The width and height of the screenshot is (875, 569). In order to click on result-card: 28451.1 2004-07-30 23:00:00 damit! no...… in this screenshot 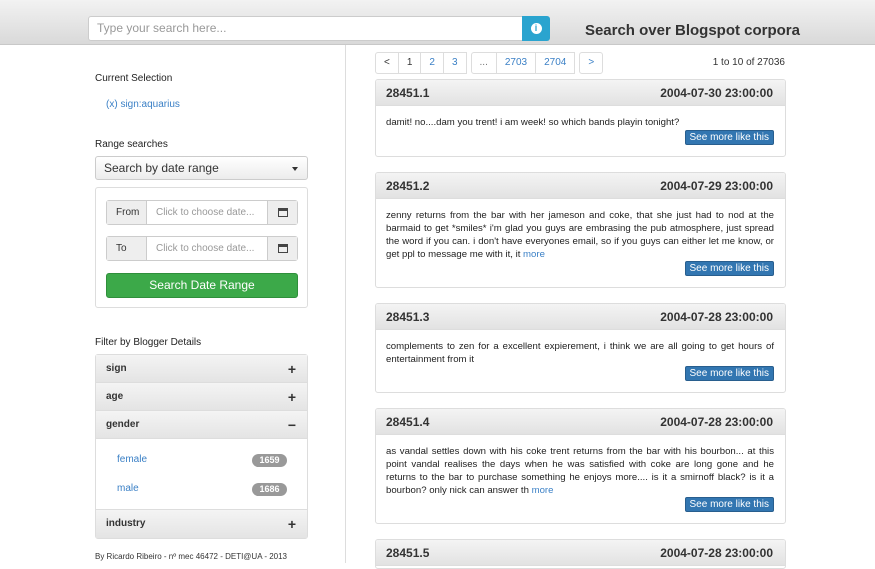, I will do `click(580, 118)`.